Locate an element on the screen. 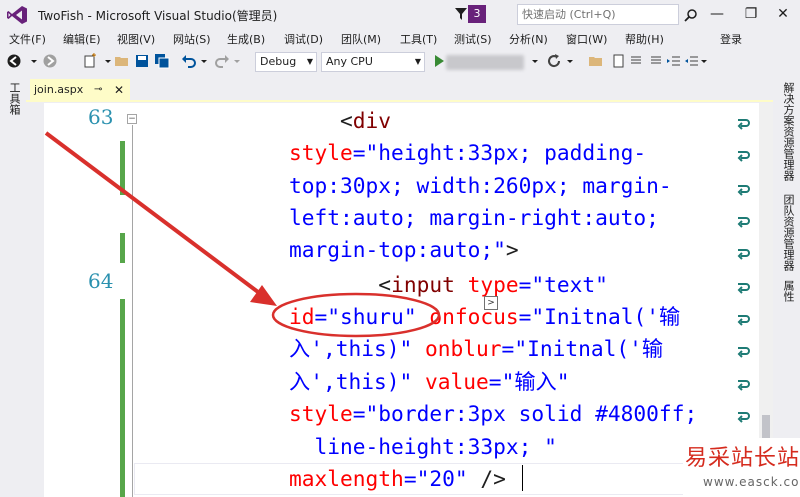  right-tool-window-strip: 解决方案资源管理器 团队资源管理器 属性 is located at coordinates (786, 286).